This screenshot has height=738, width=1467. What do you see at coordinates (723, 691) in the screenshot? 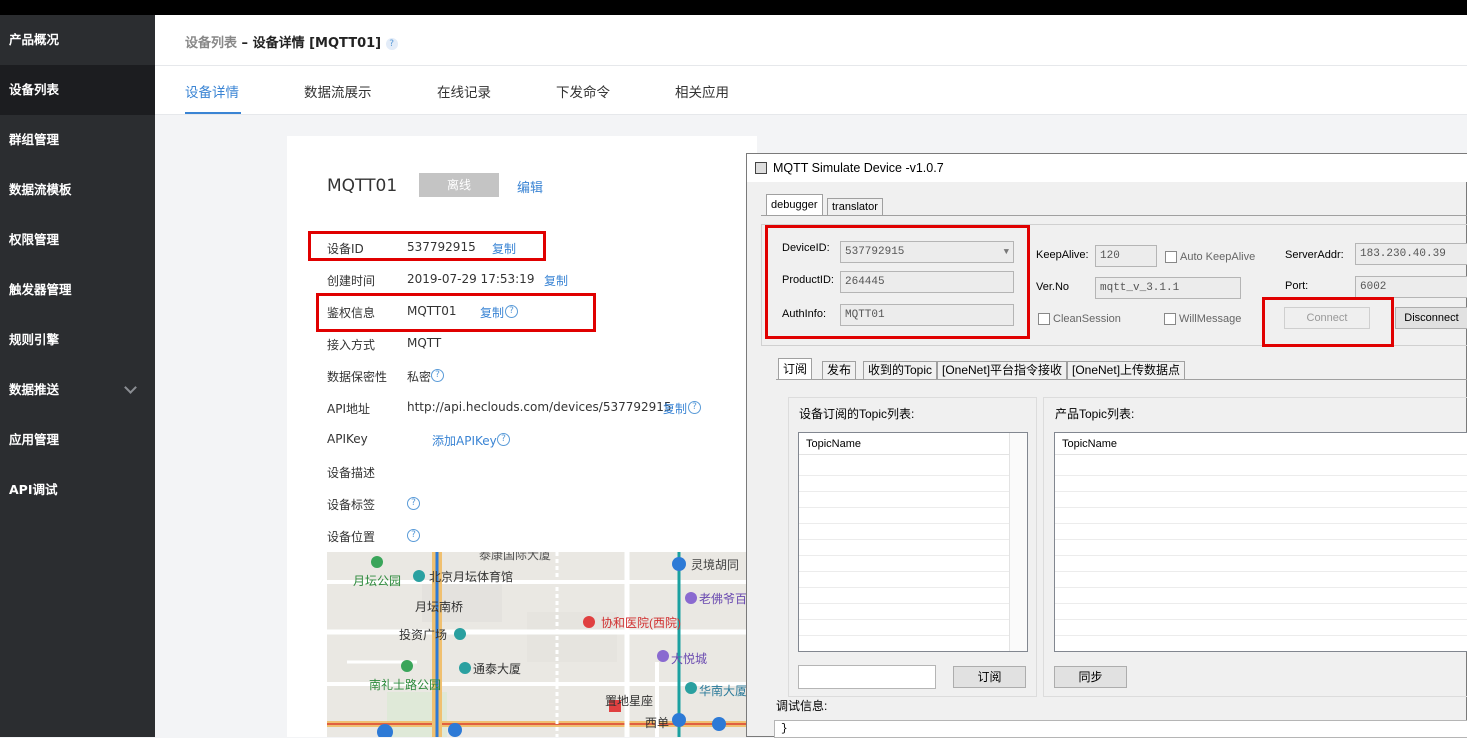
I see `map-label: 华南大厦` at bounding box center [723, 691].